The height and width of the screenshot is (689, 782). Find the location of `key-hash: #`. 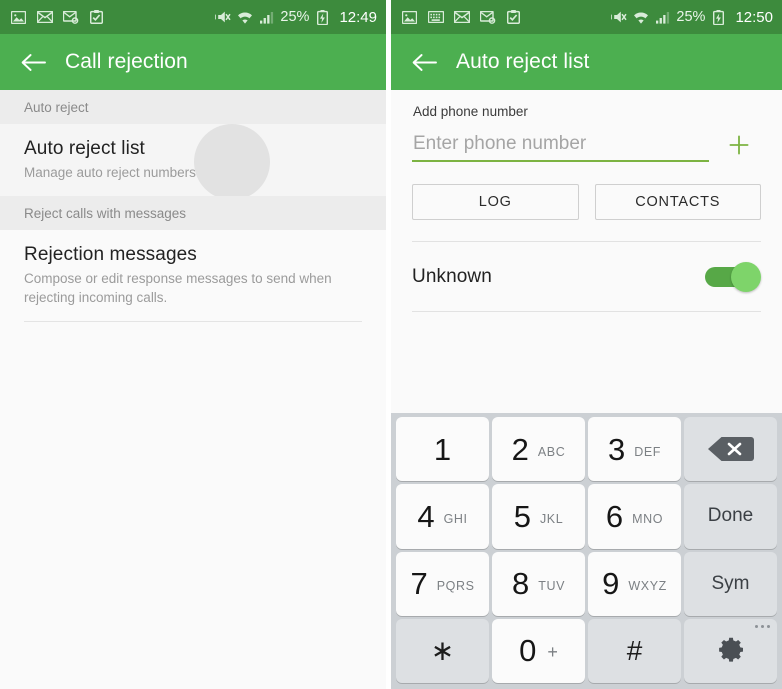

key-hash: # is located at coordinates (634, 650).